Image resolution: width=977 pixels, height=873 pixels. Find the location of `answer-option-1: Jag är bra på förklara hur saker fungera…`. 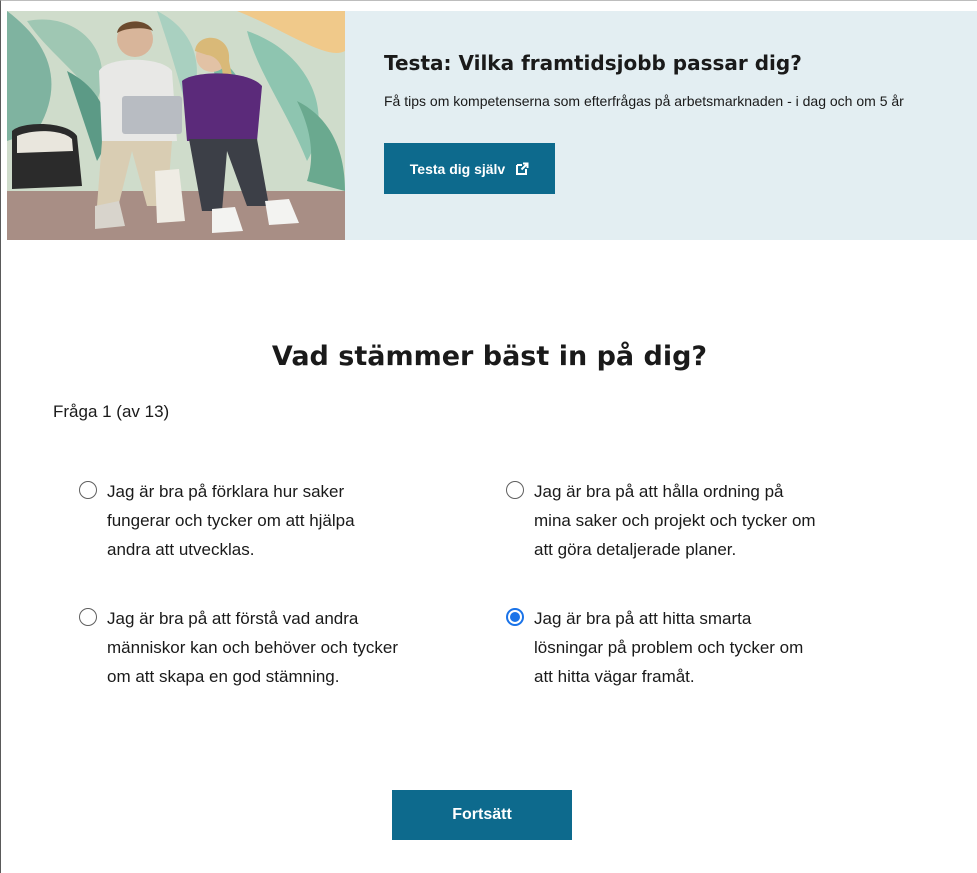

answer-option-1: Jag är bra på förklara hur saker fungera… is located at coordinates (234, 520).